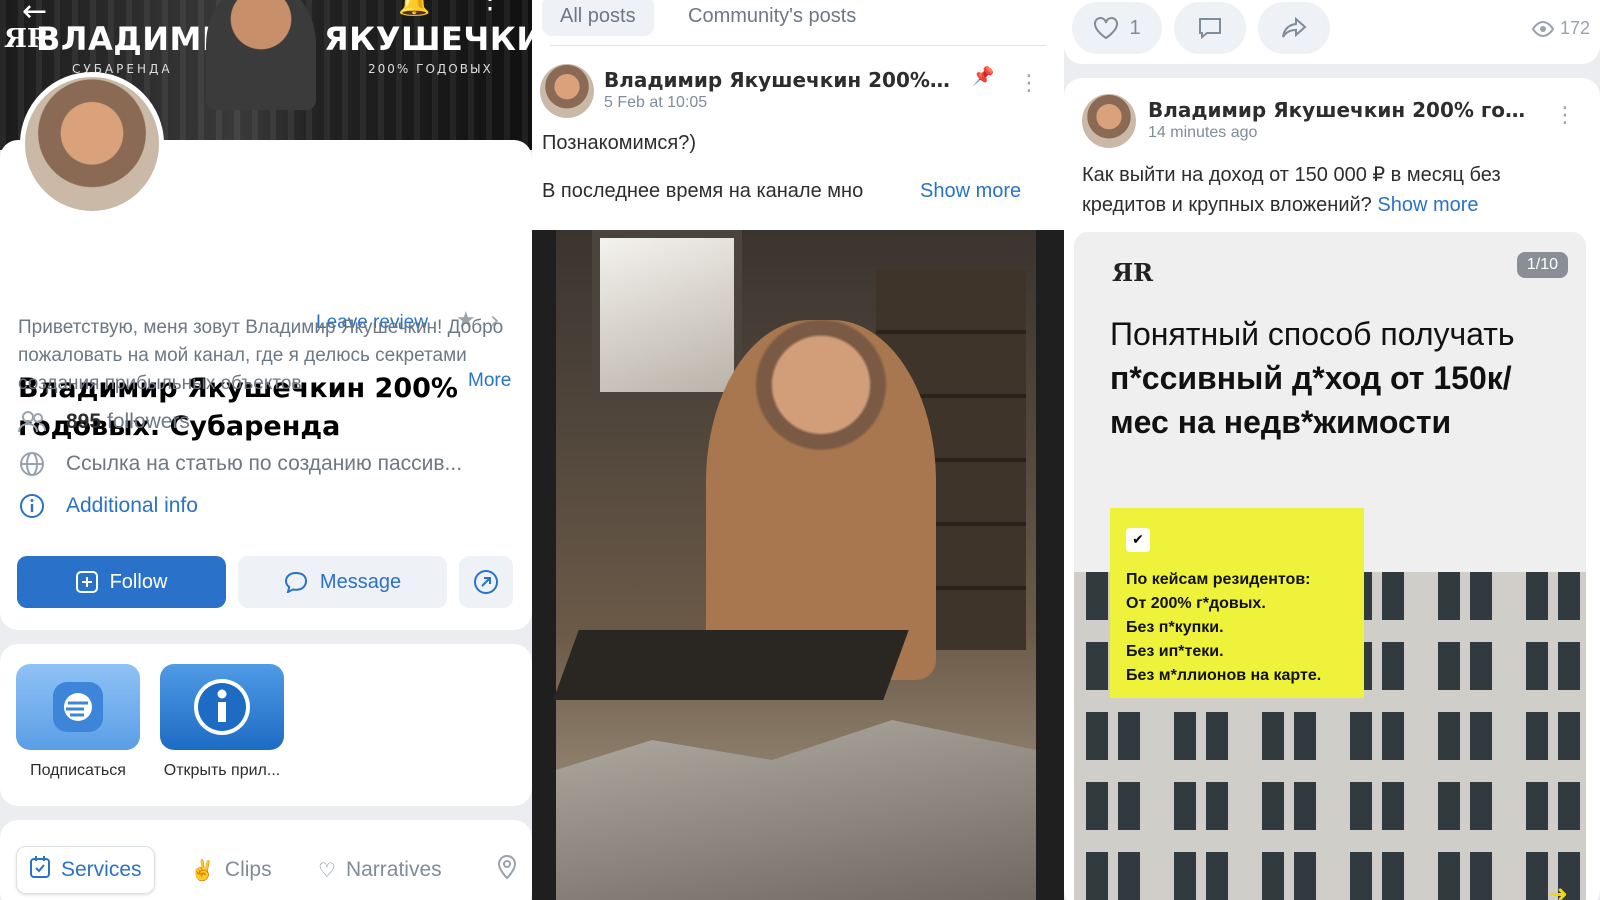 Image resolution: width=1600 pixels, height=900 pixels. I want to click on tab-all-posts: All posts, so click(598, 18).